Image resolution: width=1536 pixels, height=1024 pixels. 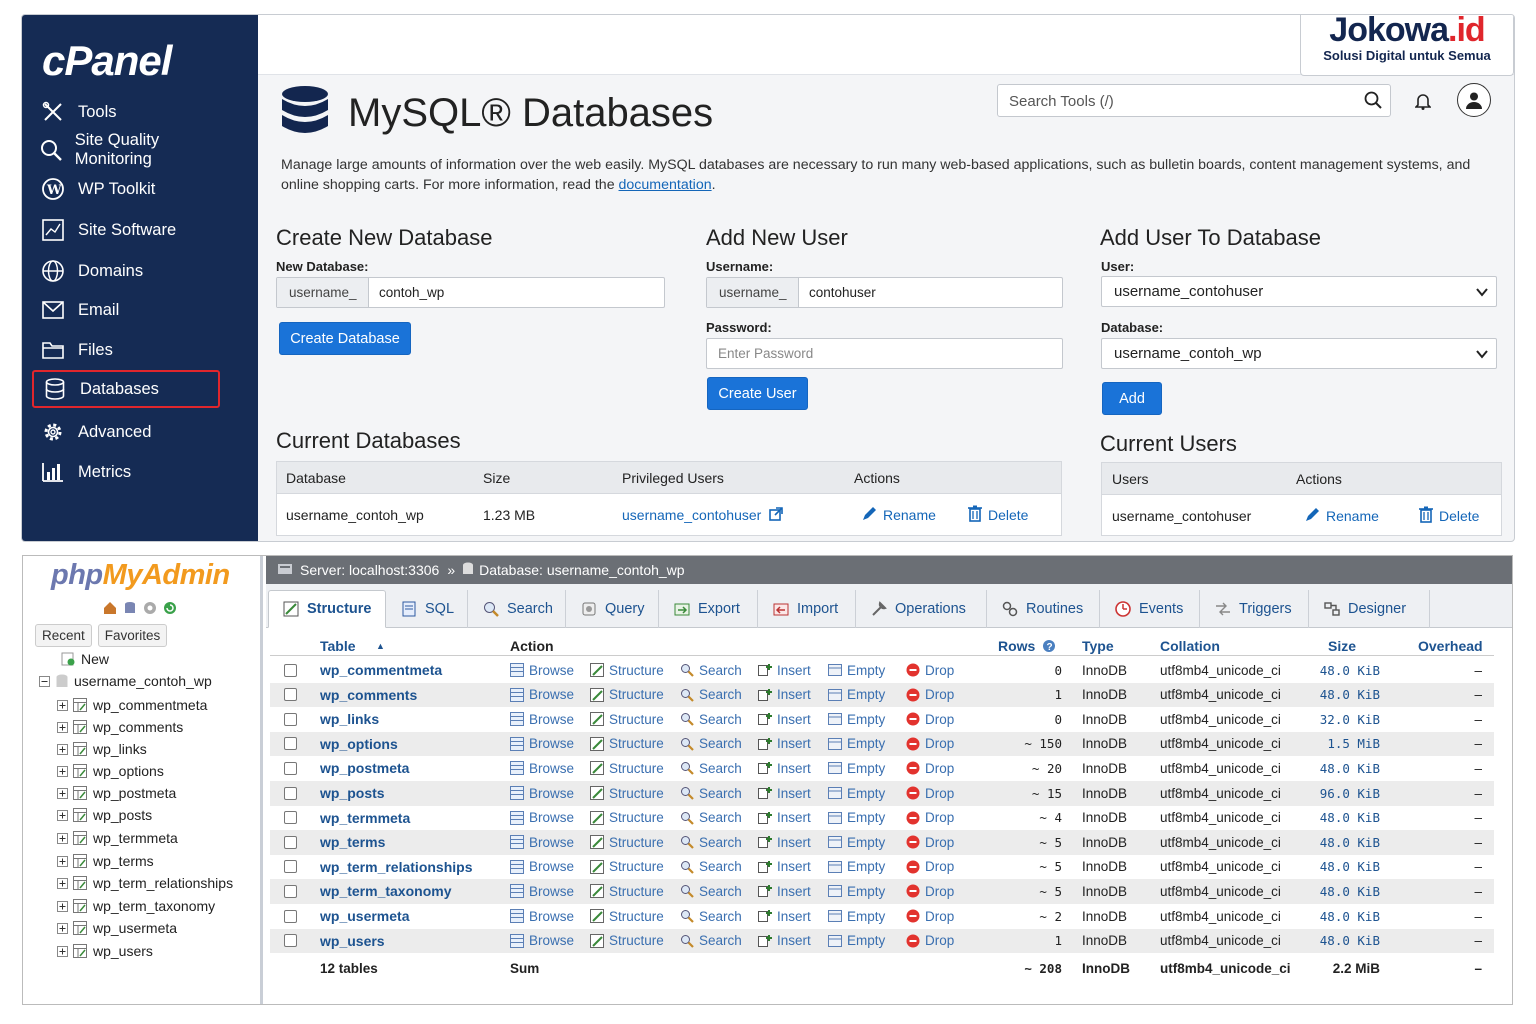 I want to click on password-placeholder: Enter Password, so click(x=760, y=353).